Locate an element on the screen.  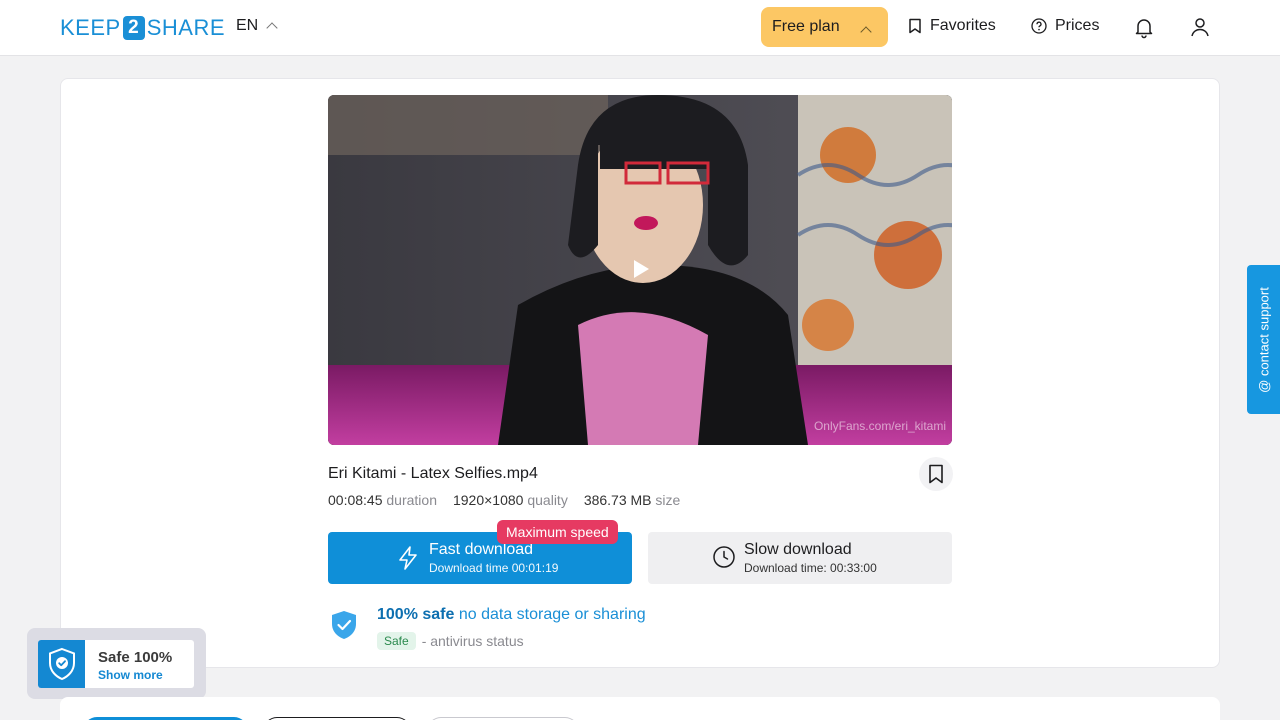
size: 386.73 MB size is located at coordinates (632, 500).